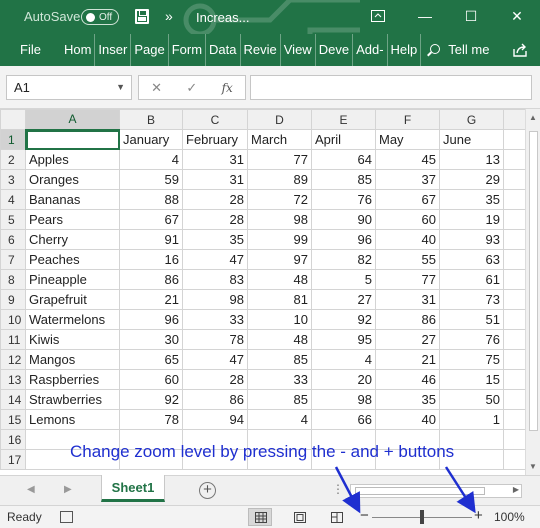 The height and width of the screenshot is (528, 540). Describe the element at coordinates (215, 359) in the screenshot. I see `cell-c12: 47` at that location.